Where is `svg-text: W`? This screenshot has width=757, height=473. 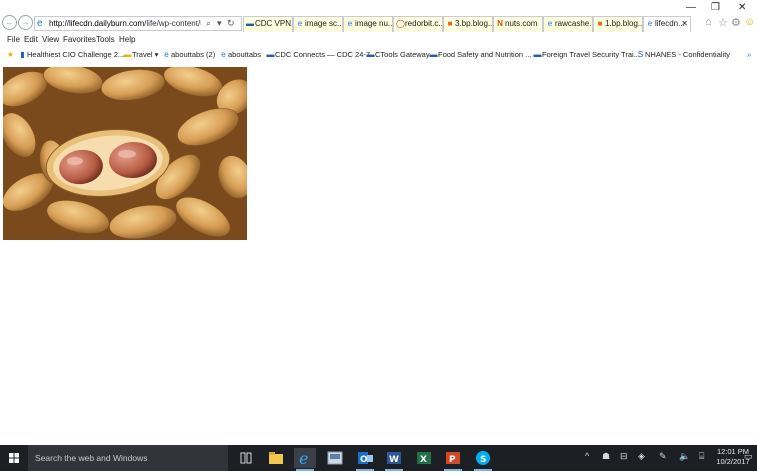 svg-text: W is located at coordinates (394, 460).